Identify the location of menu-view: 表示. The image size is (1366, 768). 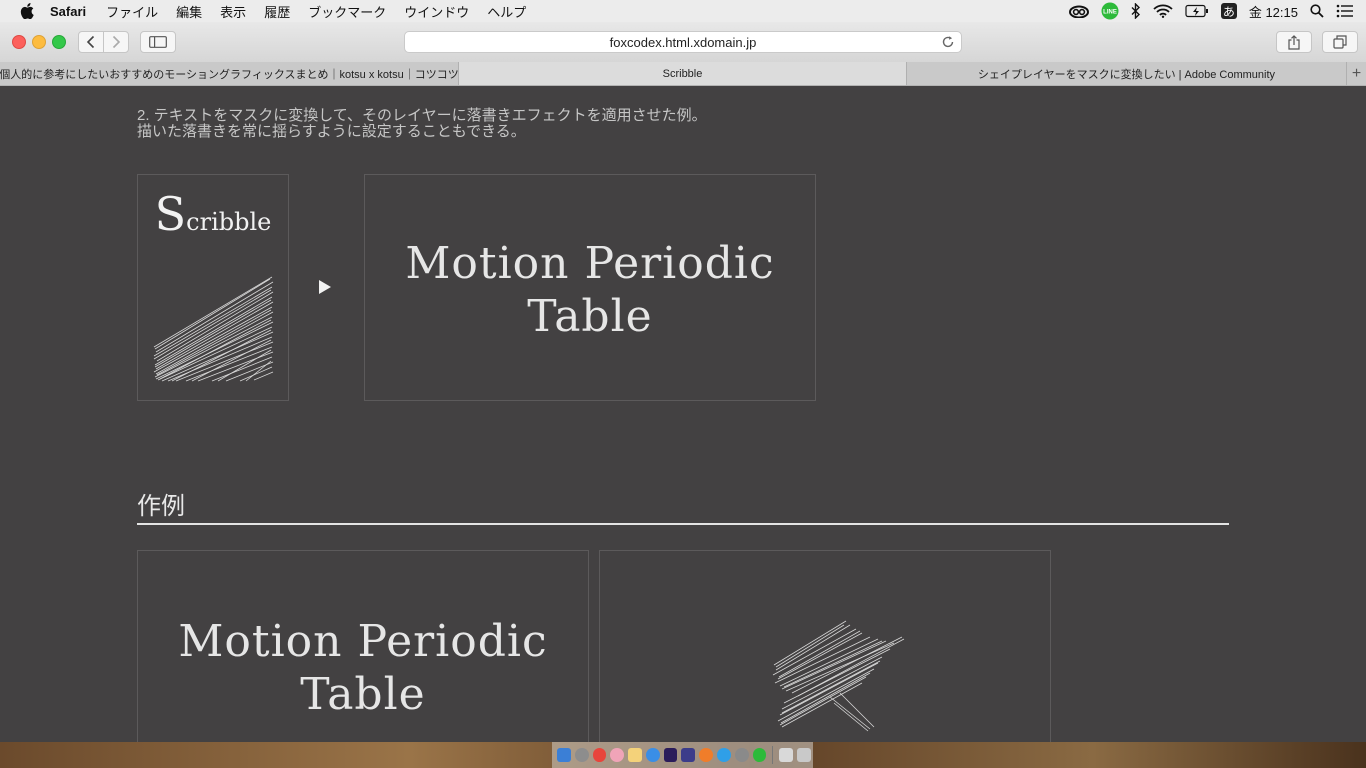
(233, 11).